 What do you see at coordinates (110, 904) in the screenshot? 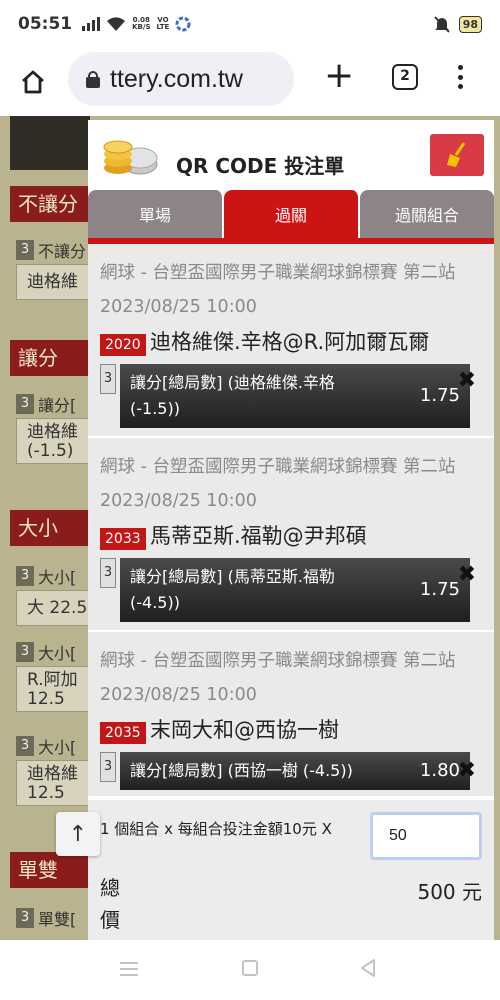
I see `total-label: 總價` at bounding box center [110, 904].